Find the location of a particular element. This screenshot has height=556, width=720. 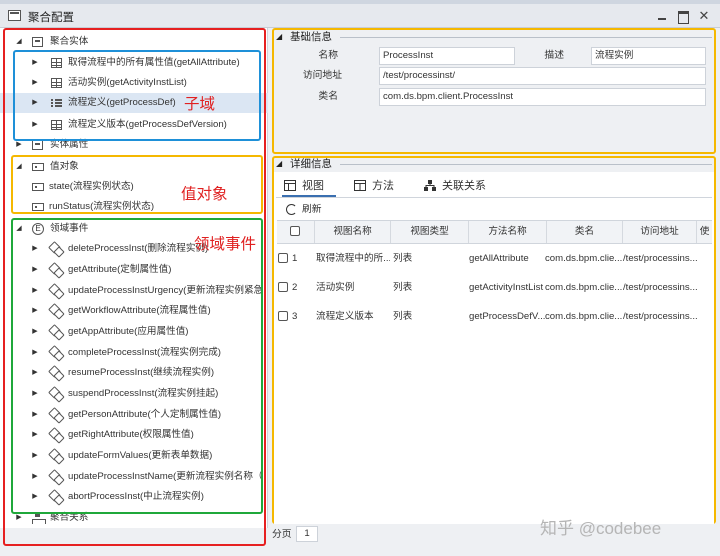

desc-label: 描述 is located at coordinates (554, 55).